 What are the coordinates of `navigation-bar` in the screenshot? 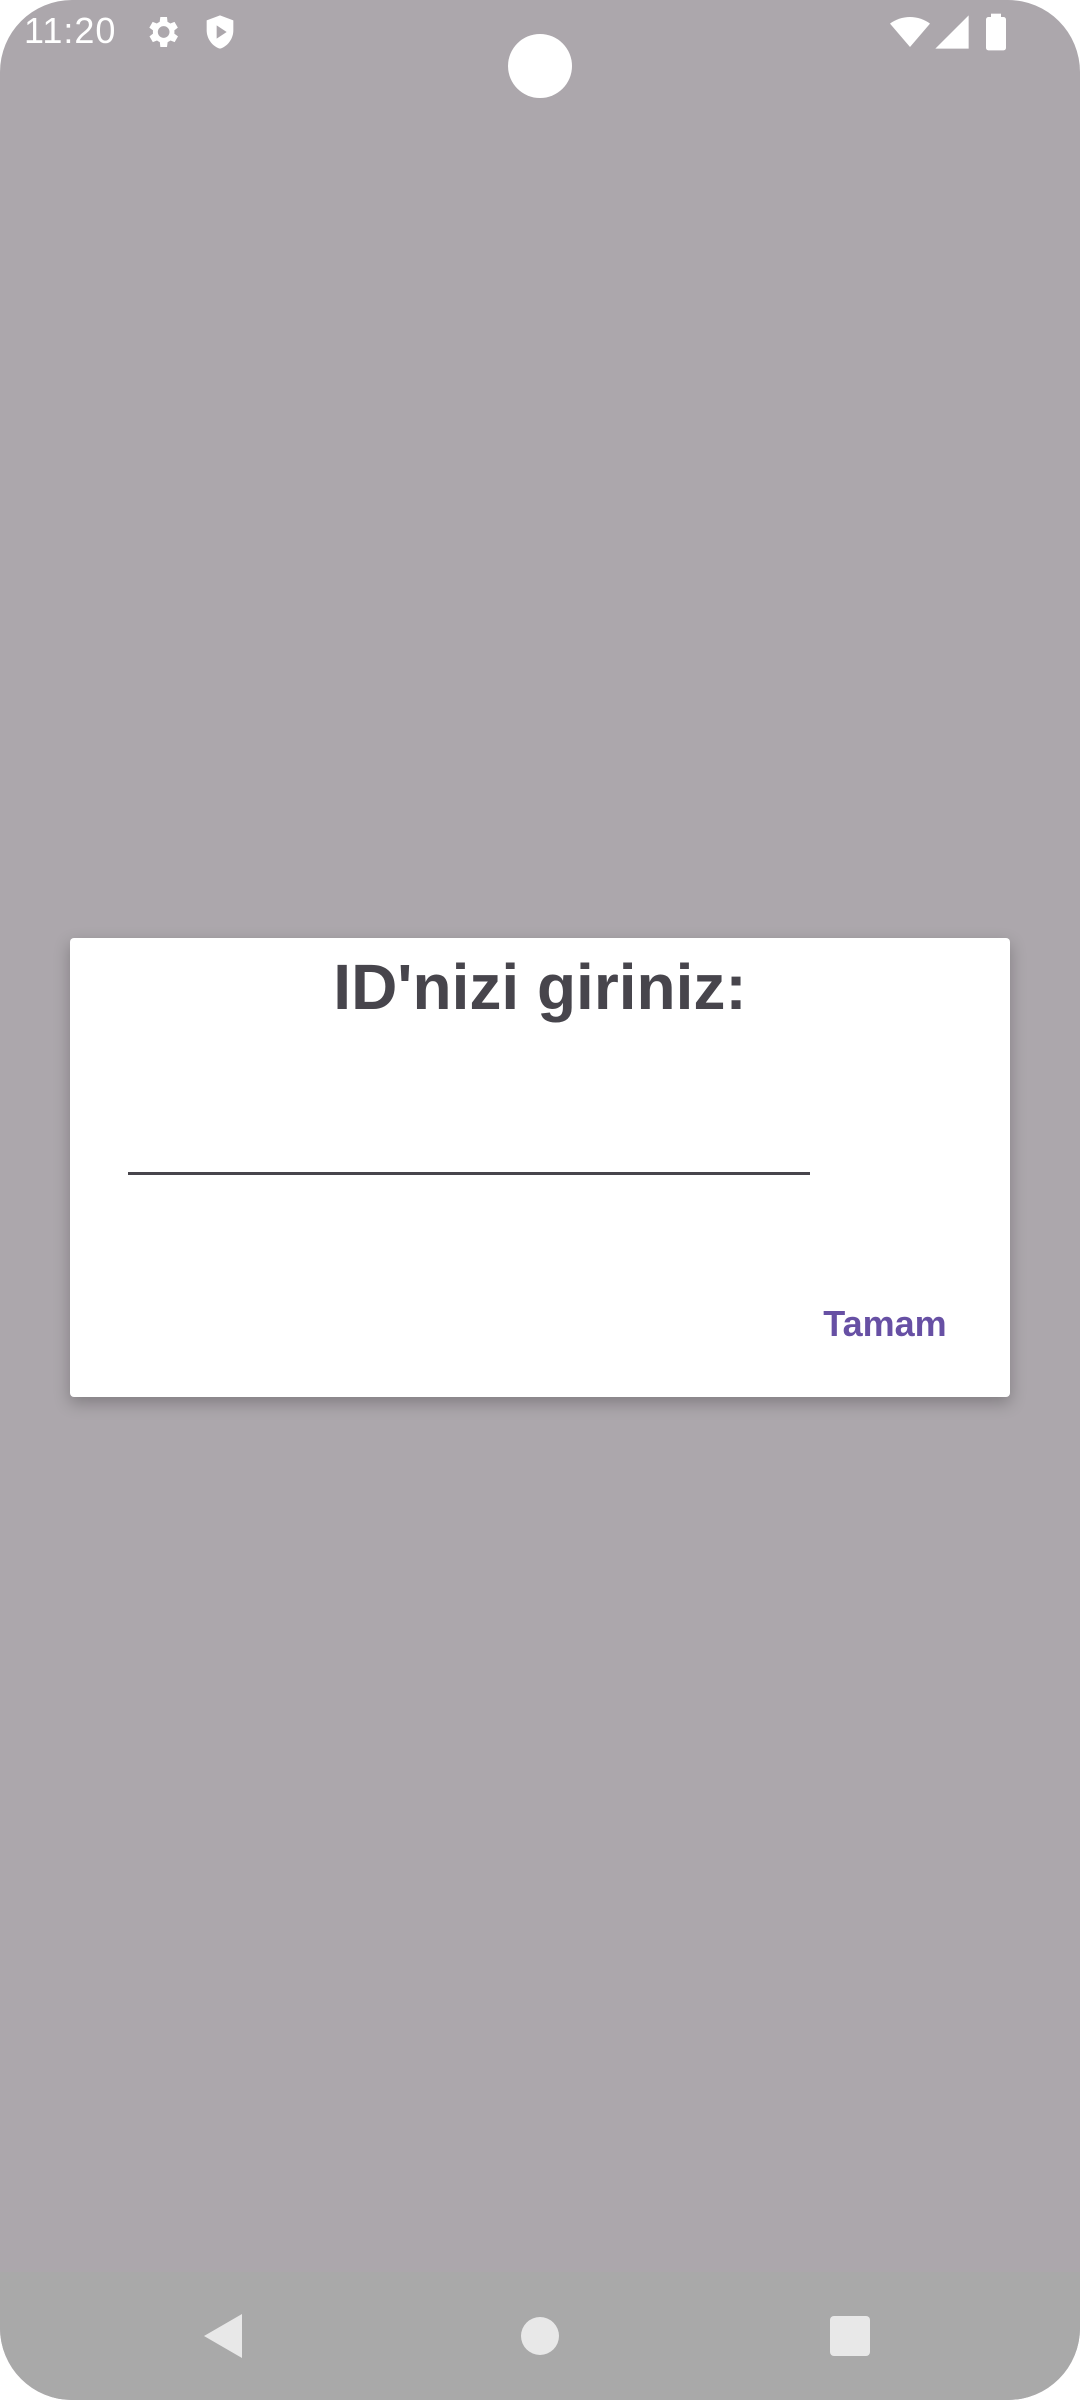 It's located at (540, 2336).